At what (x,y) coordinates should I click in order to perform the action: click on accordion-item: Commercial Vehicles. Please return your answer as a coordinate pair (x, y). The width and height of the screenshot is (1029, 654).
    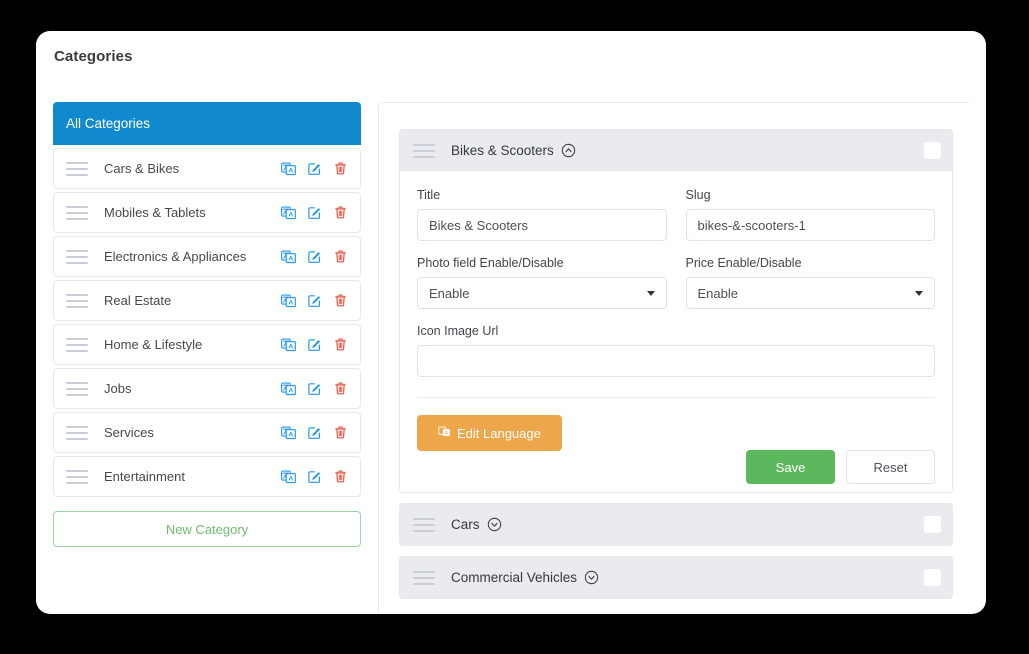
    Looking at the image, I should click on (676, 577).